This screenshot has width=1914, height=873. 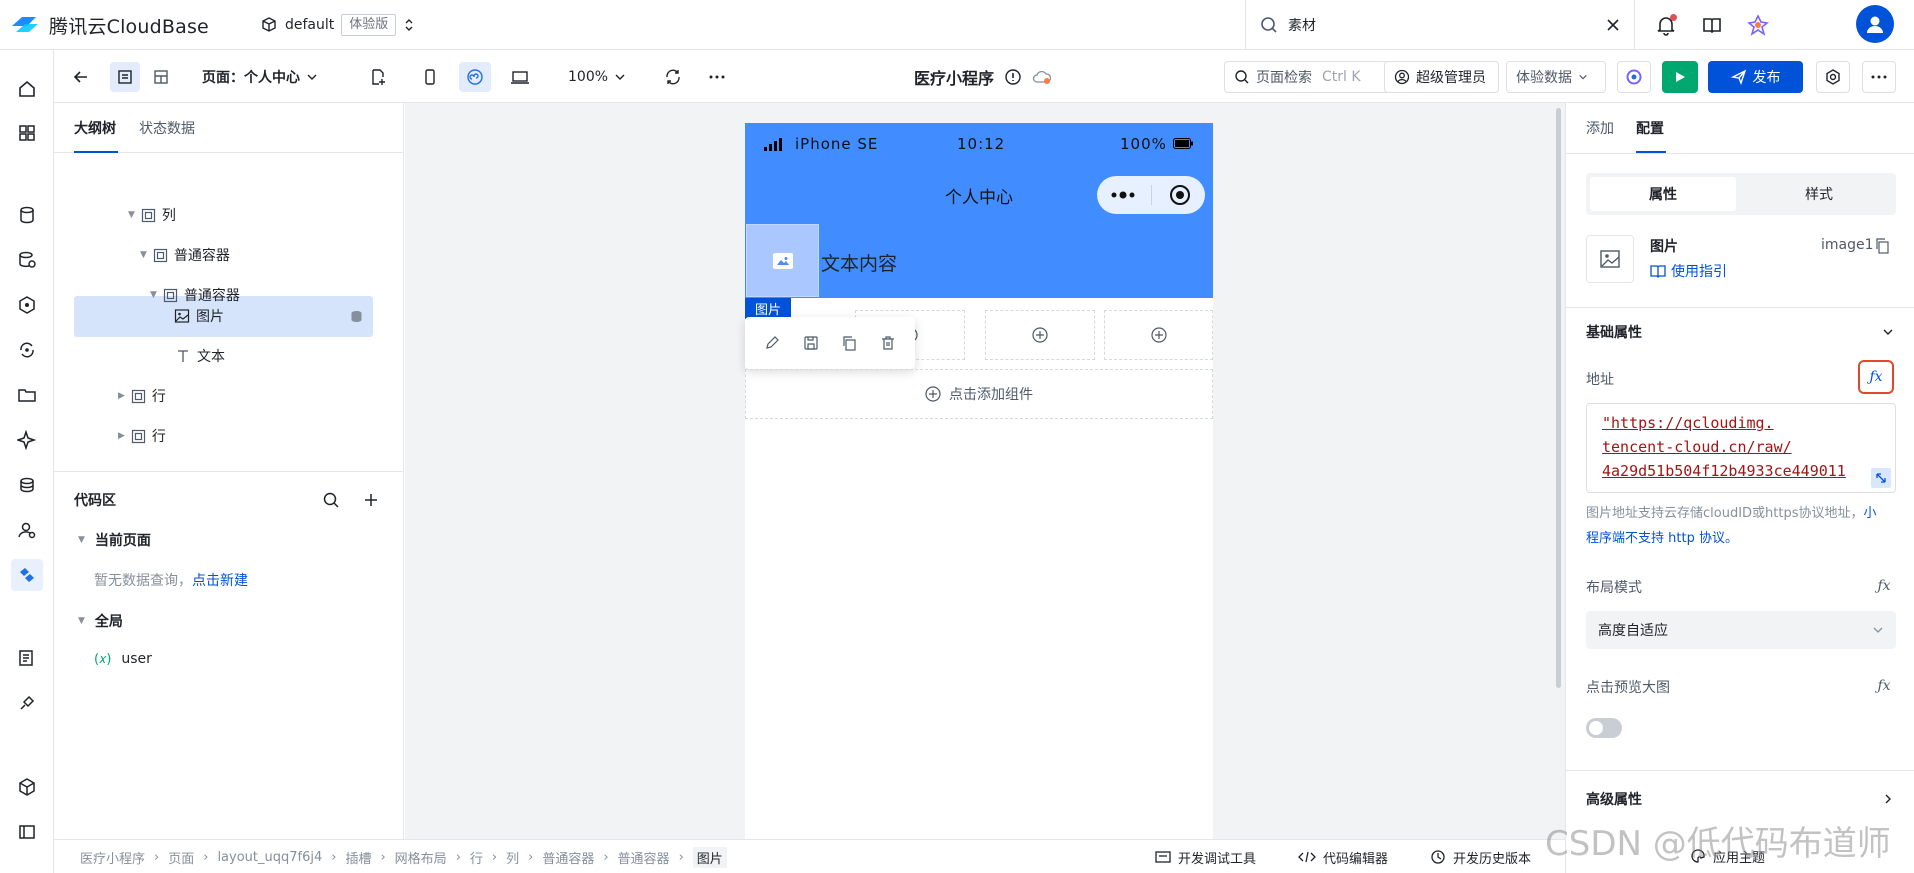 What do you see at coordinates (114, 540) in the screenshot?
I see `current-page-group: ▼ 当前页面` at bounding box center [114, 540].